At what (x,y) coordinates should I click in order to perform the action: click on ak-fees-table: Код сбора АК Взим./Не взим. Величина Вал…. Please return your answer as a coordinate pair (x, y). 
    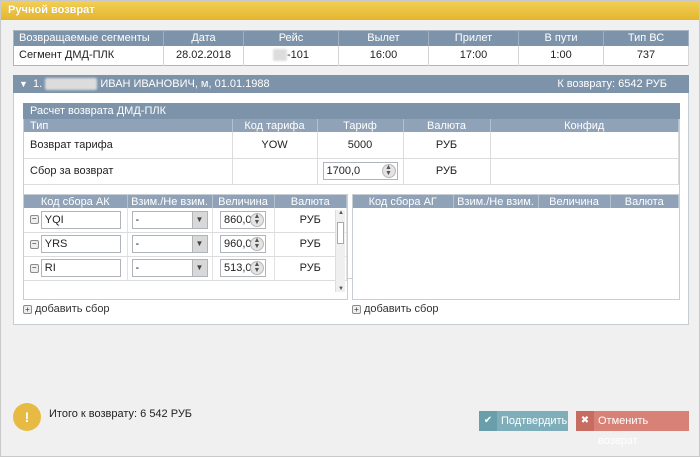
    Looking at the image, I should click on (185, 238).